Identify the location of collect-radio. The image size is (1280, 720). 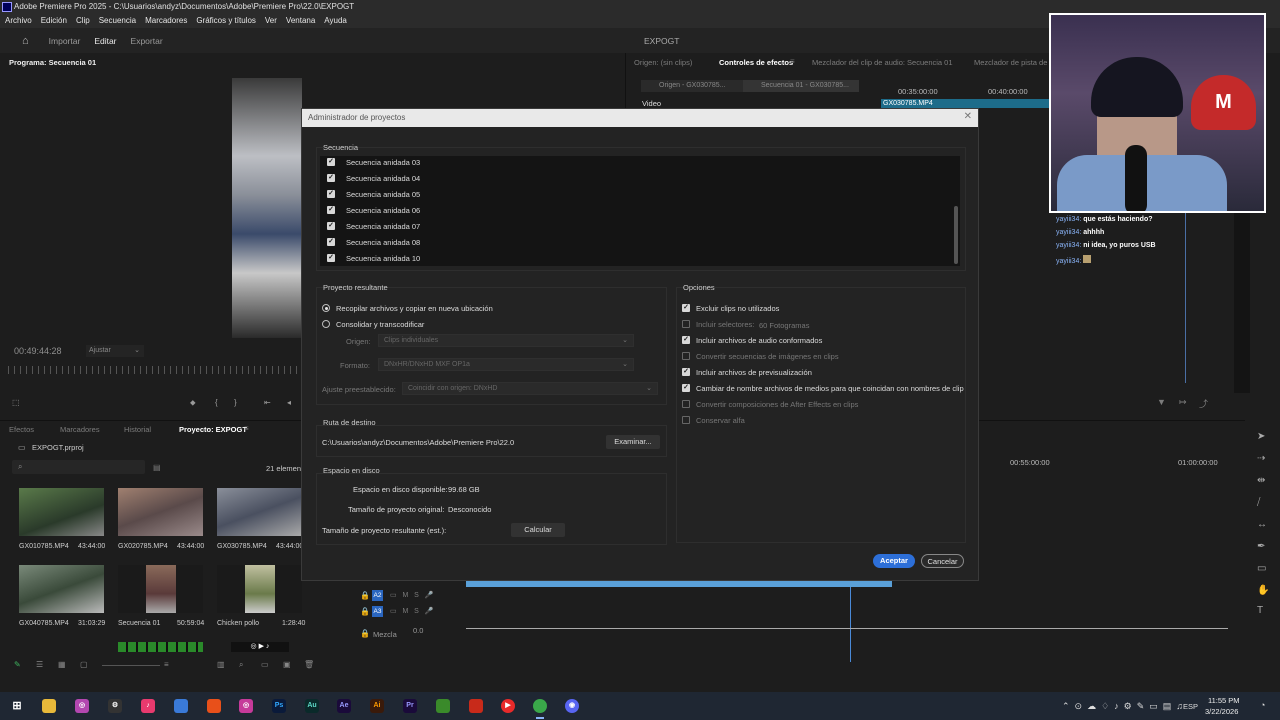
(326, 308).